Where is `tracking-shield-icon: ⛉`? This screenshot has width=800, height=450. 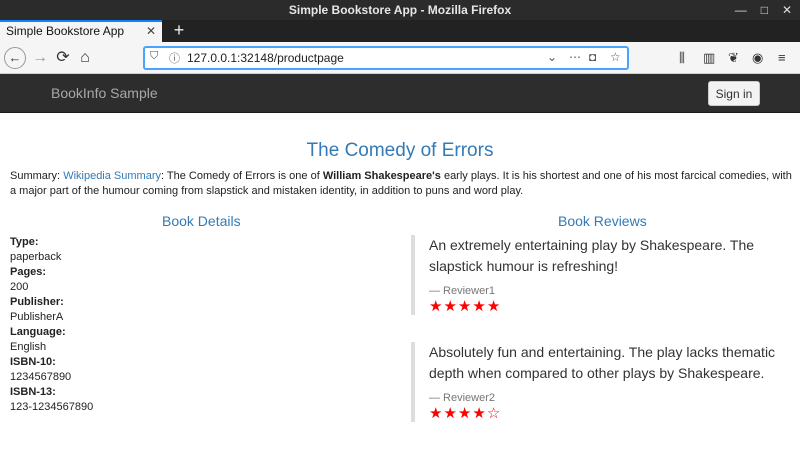
tracking-shield-icon: ⛉ is located at coordinates (154, 56).